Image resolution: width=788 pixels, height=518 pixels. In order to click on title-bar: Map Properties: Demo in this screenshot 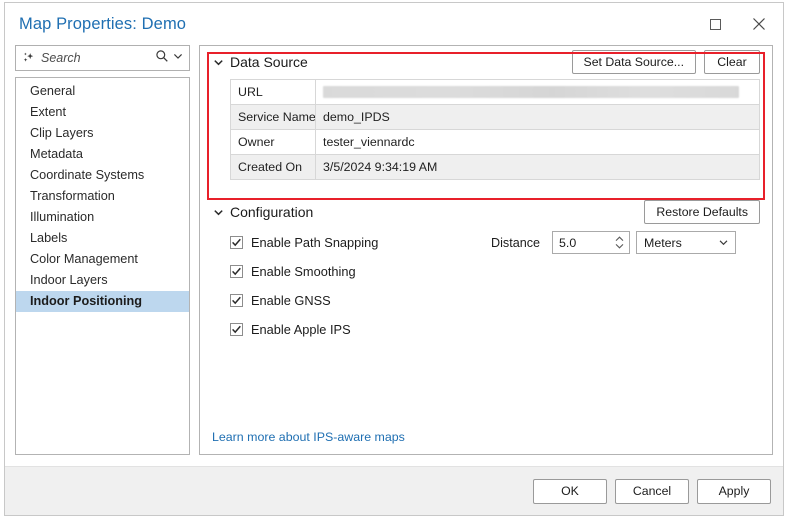, I will do `click(394, 24)`.